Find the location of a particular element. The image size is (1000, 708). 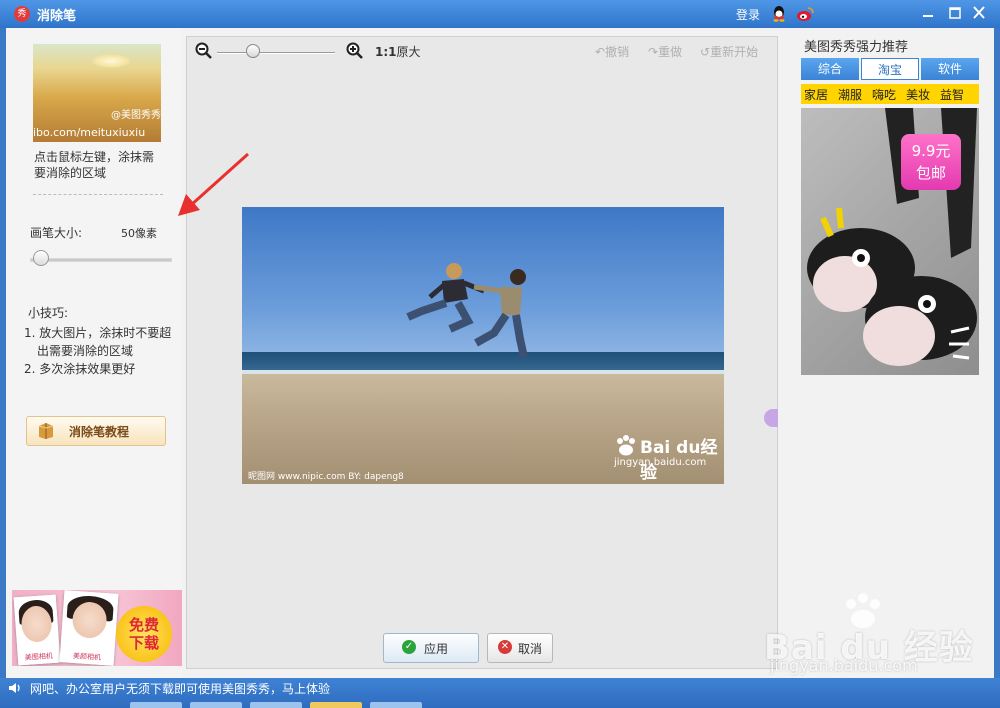

zoom-slider-handle is located at coordinates (253, 51).